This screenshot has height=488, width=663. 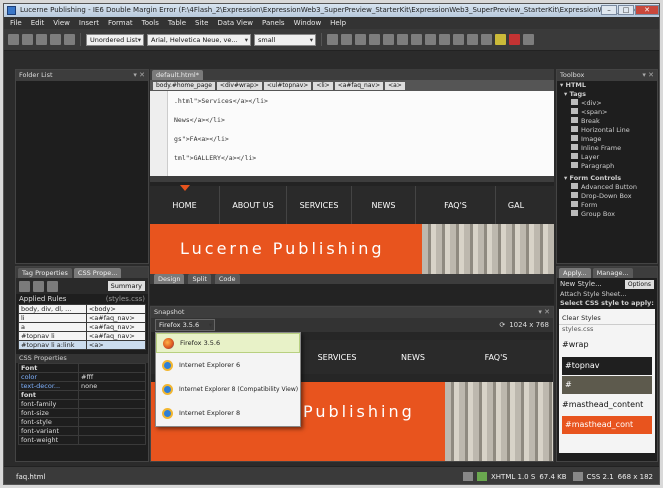 I want to click on clear-styles-item: Clear Styles, so click(x=607, y=318).